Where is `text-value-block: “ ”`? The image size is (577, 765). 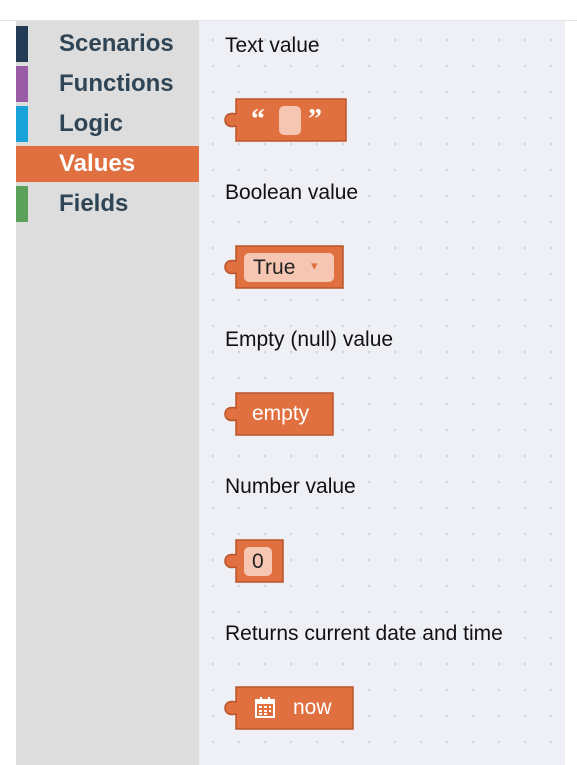 text-value-block: “ ” is located at coordinates (286, 120).